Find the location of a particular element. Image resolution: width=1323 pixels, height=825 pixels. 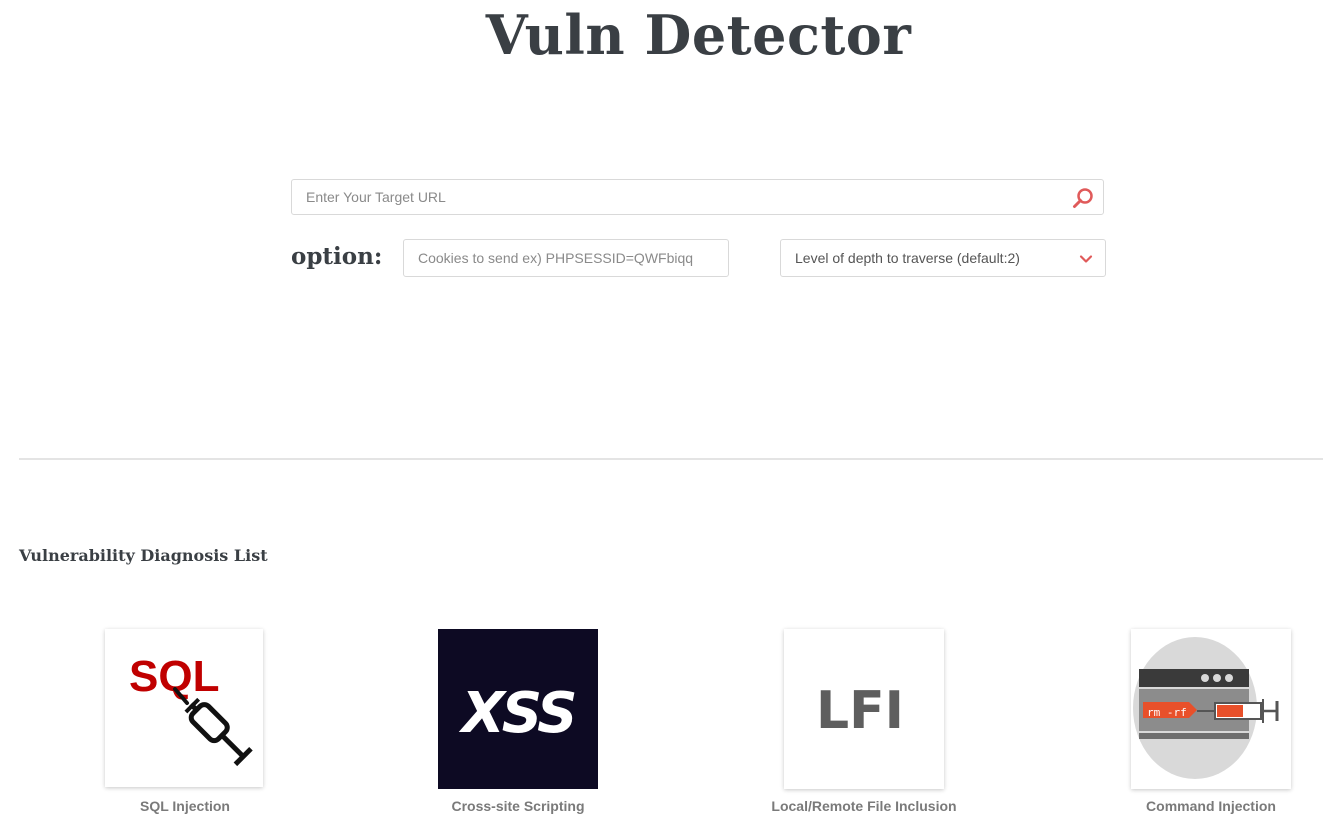

header: Vuln Detector is located at coordinates (661, 35).